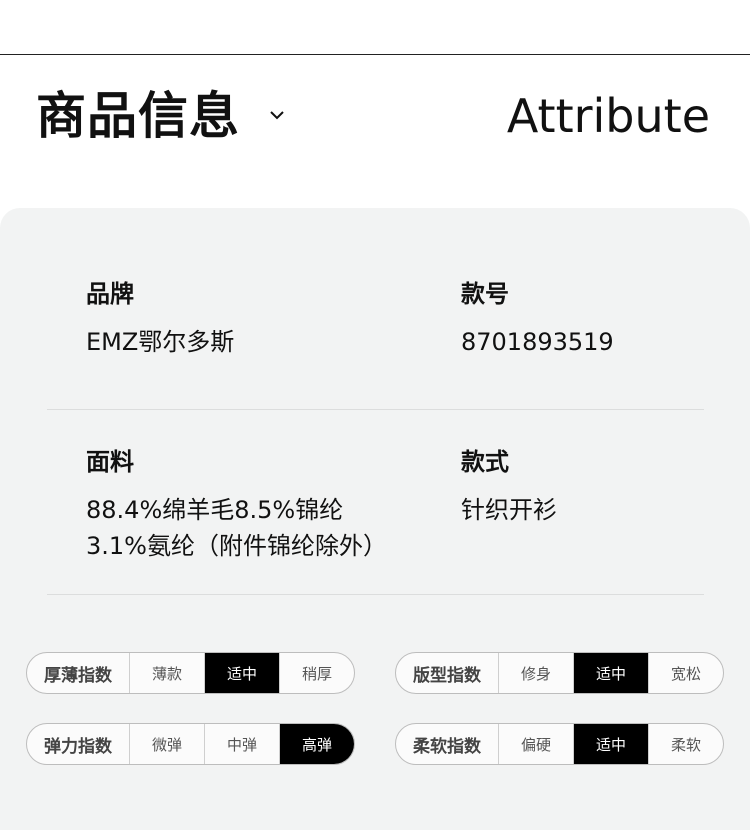  Describe the element at coordinates (536, 744) in the screenshot. I see `index-option: 偏硬` at that location.